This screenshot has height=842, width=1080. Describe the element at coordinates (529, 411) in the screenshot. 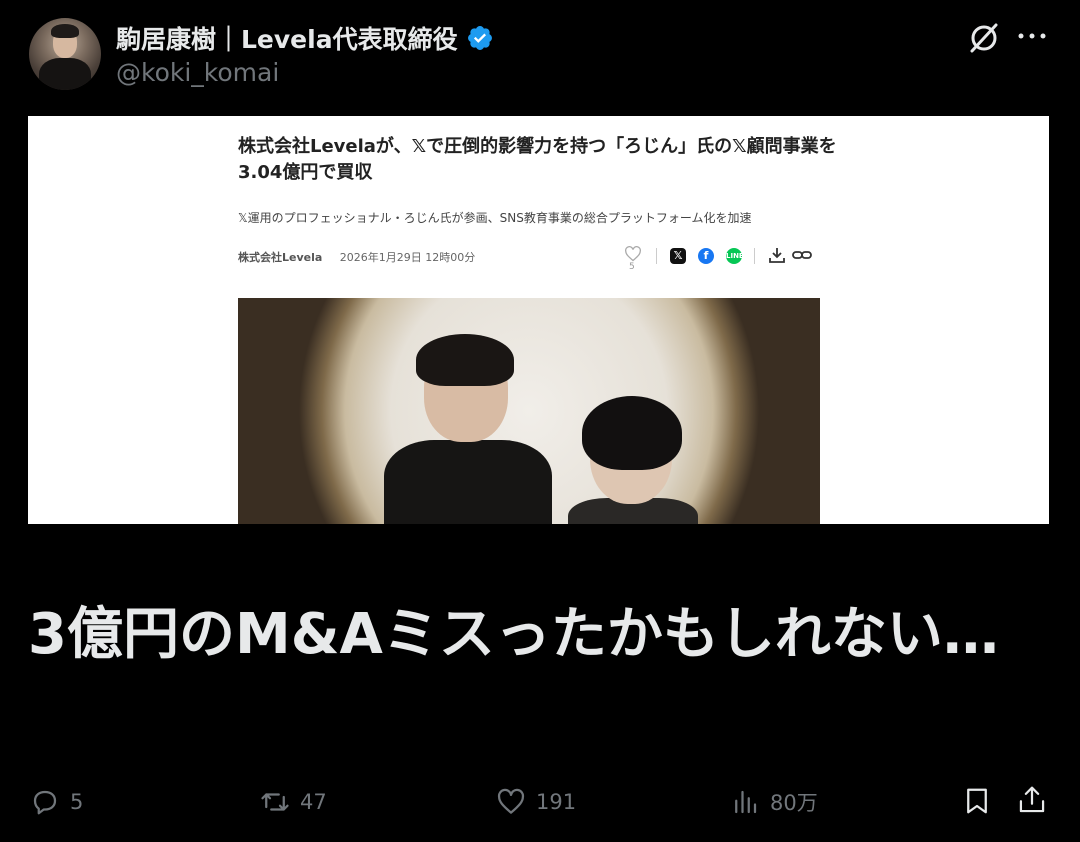

I see `article-photo` at that location.